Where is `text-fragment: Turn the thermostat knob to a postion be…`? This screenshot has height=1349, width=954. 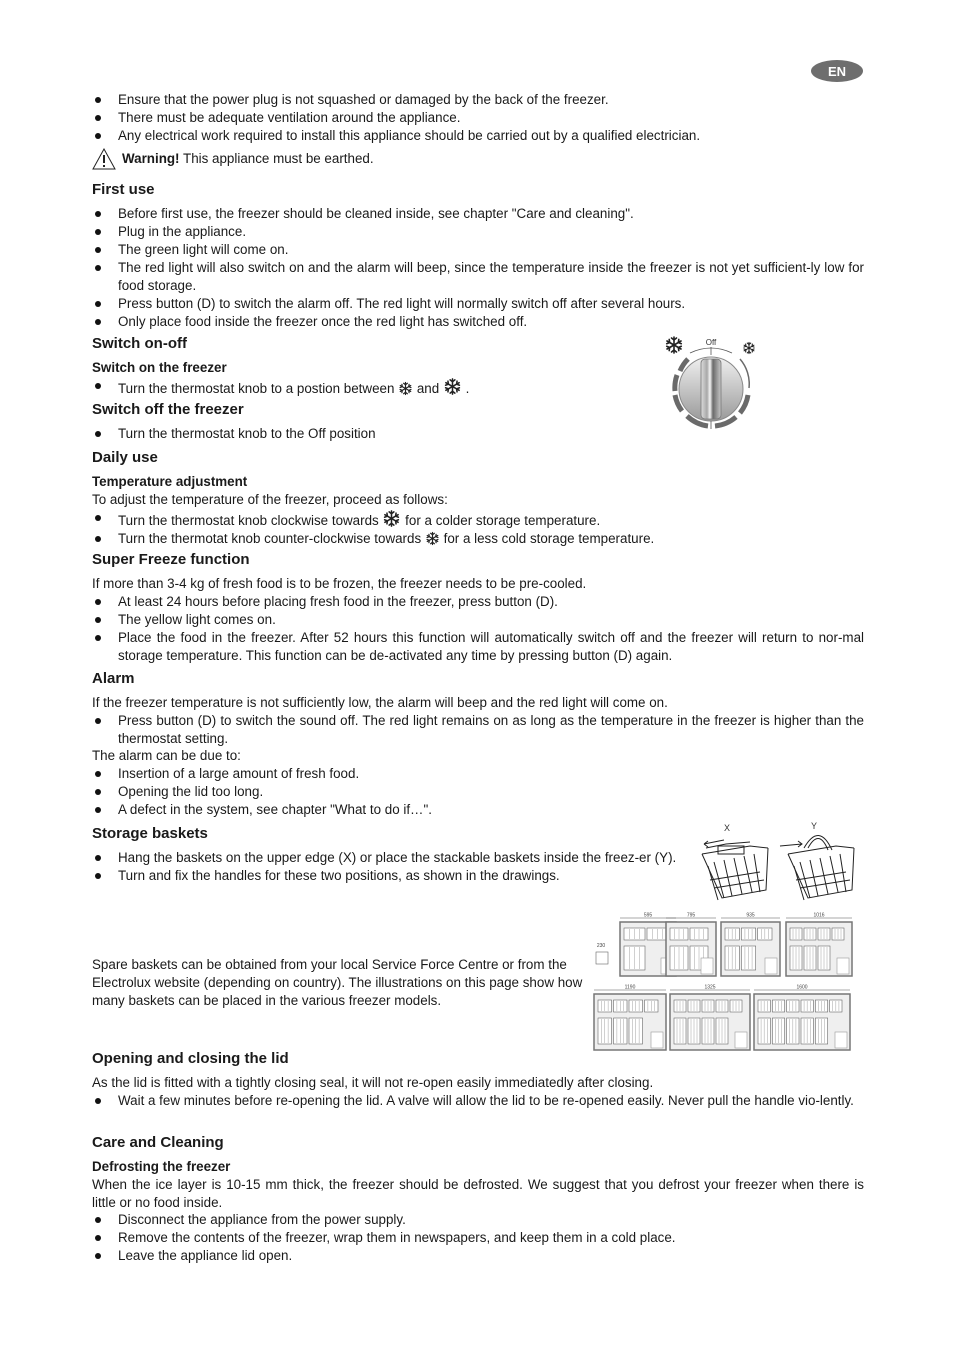 text-fragment: Turn the thermostat knob to a postion be… is located at coordinates (258, 388).